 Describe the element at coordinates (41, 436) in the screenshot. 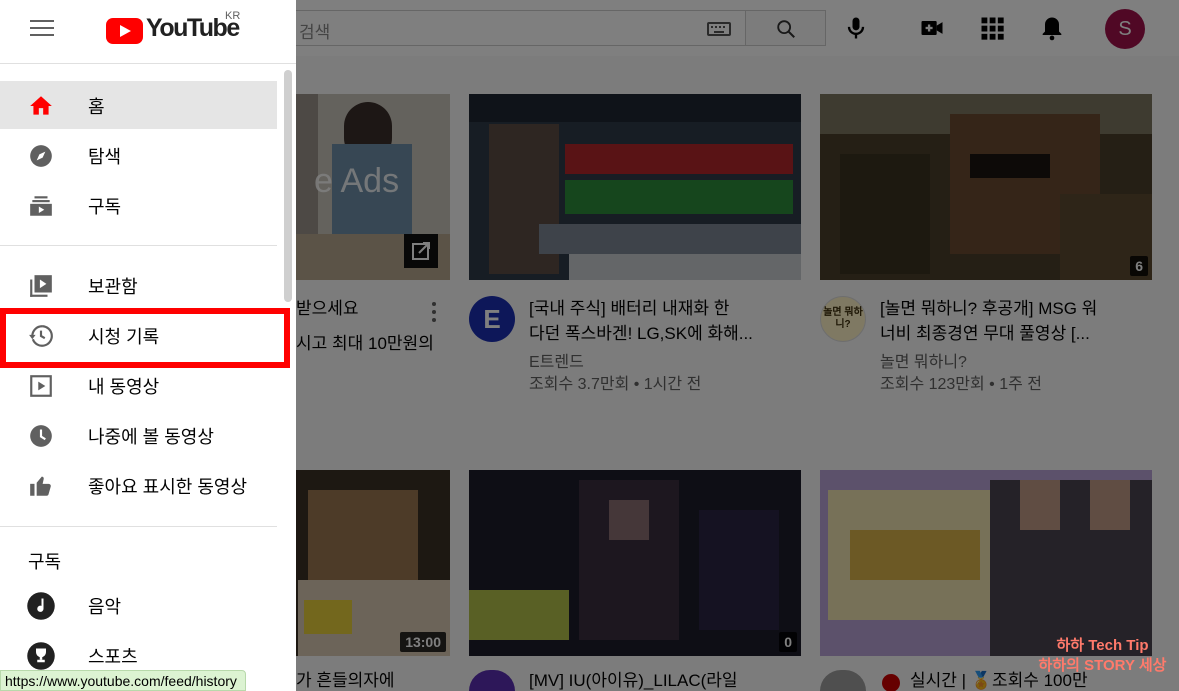

I see `clock-icon` at that location.